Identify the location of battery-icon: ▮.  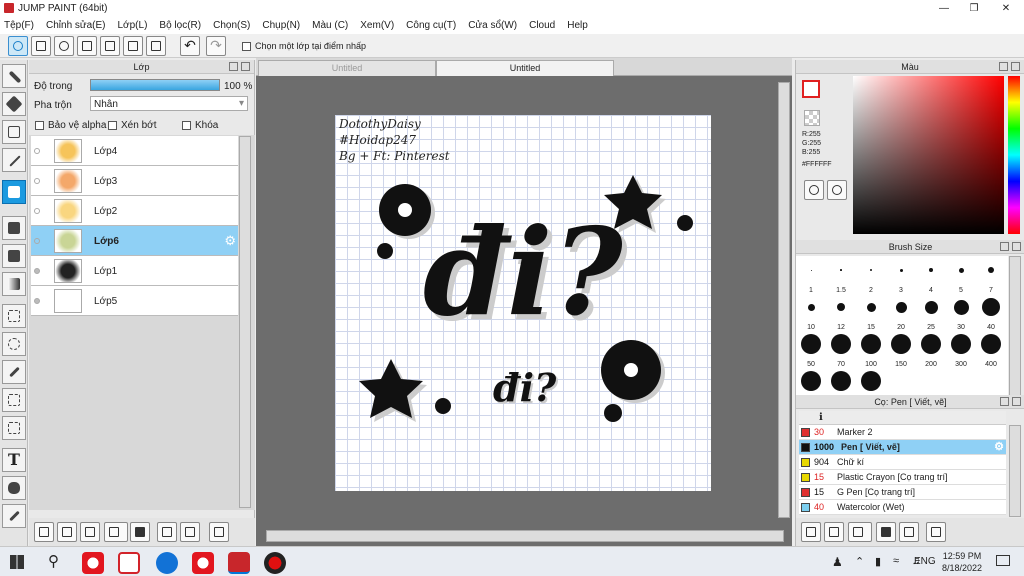
(878, 561).